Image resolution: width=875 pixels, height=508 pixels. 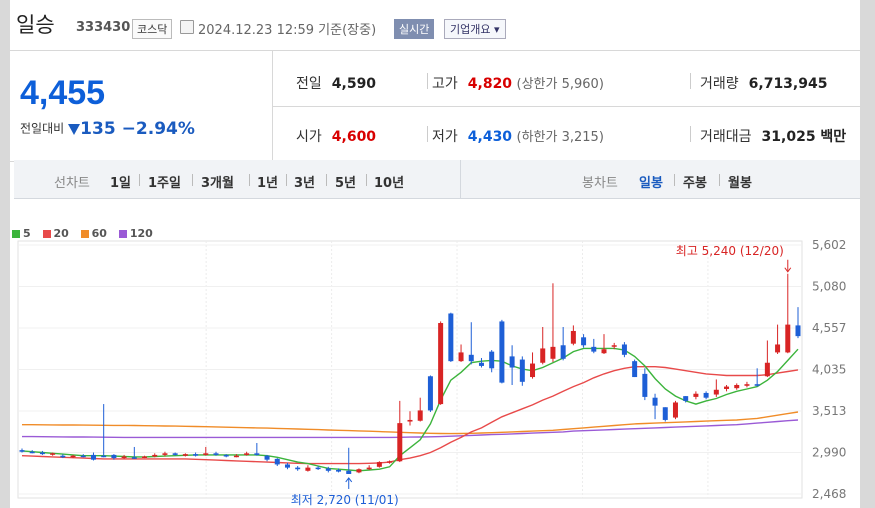 What do you see at coordinates (42, 128) in the screenshot?
I see `change-label: 전일대비` at bounding box center [42, 128].